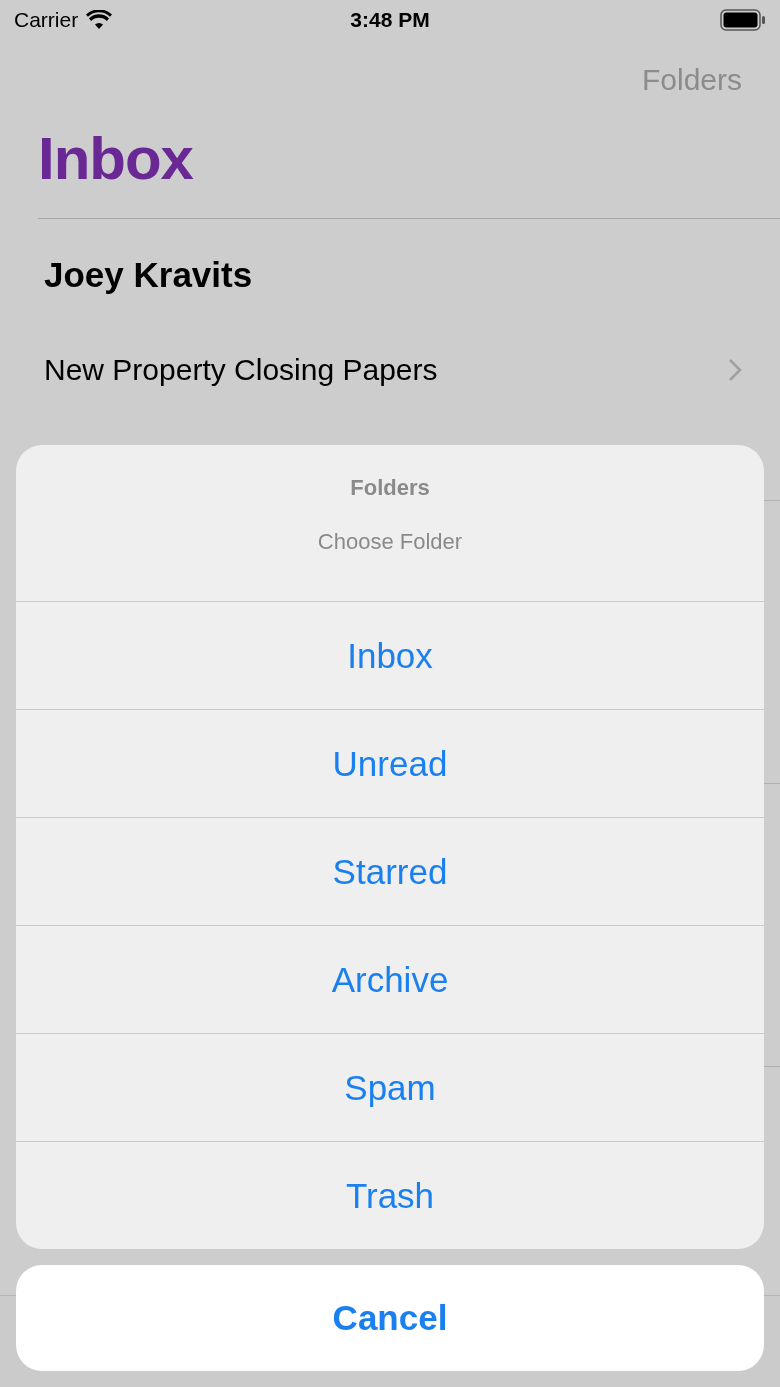  Describe the element at coordinates (99, 20) in the screenshot. I see `wifi-icon` at that location.